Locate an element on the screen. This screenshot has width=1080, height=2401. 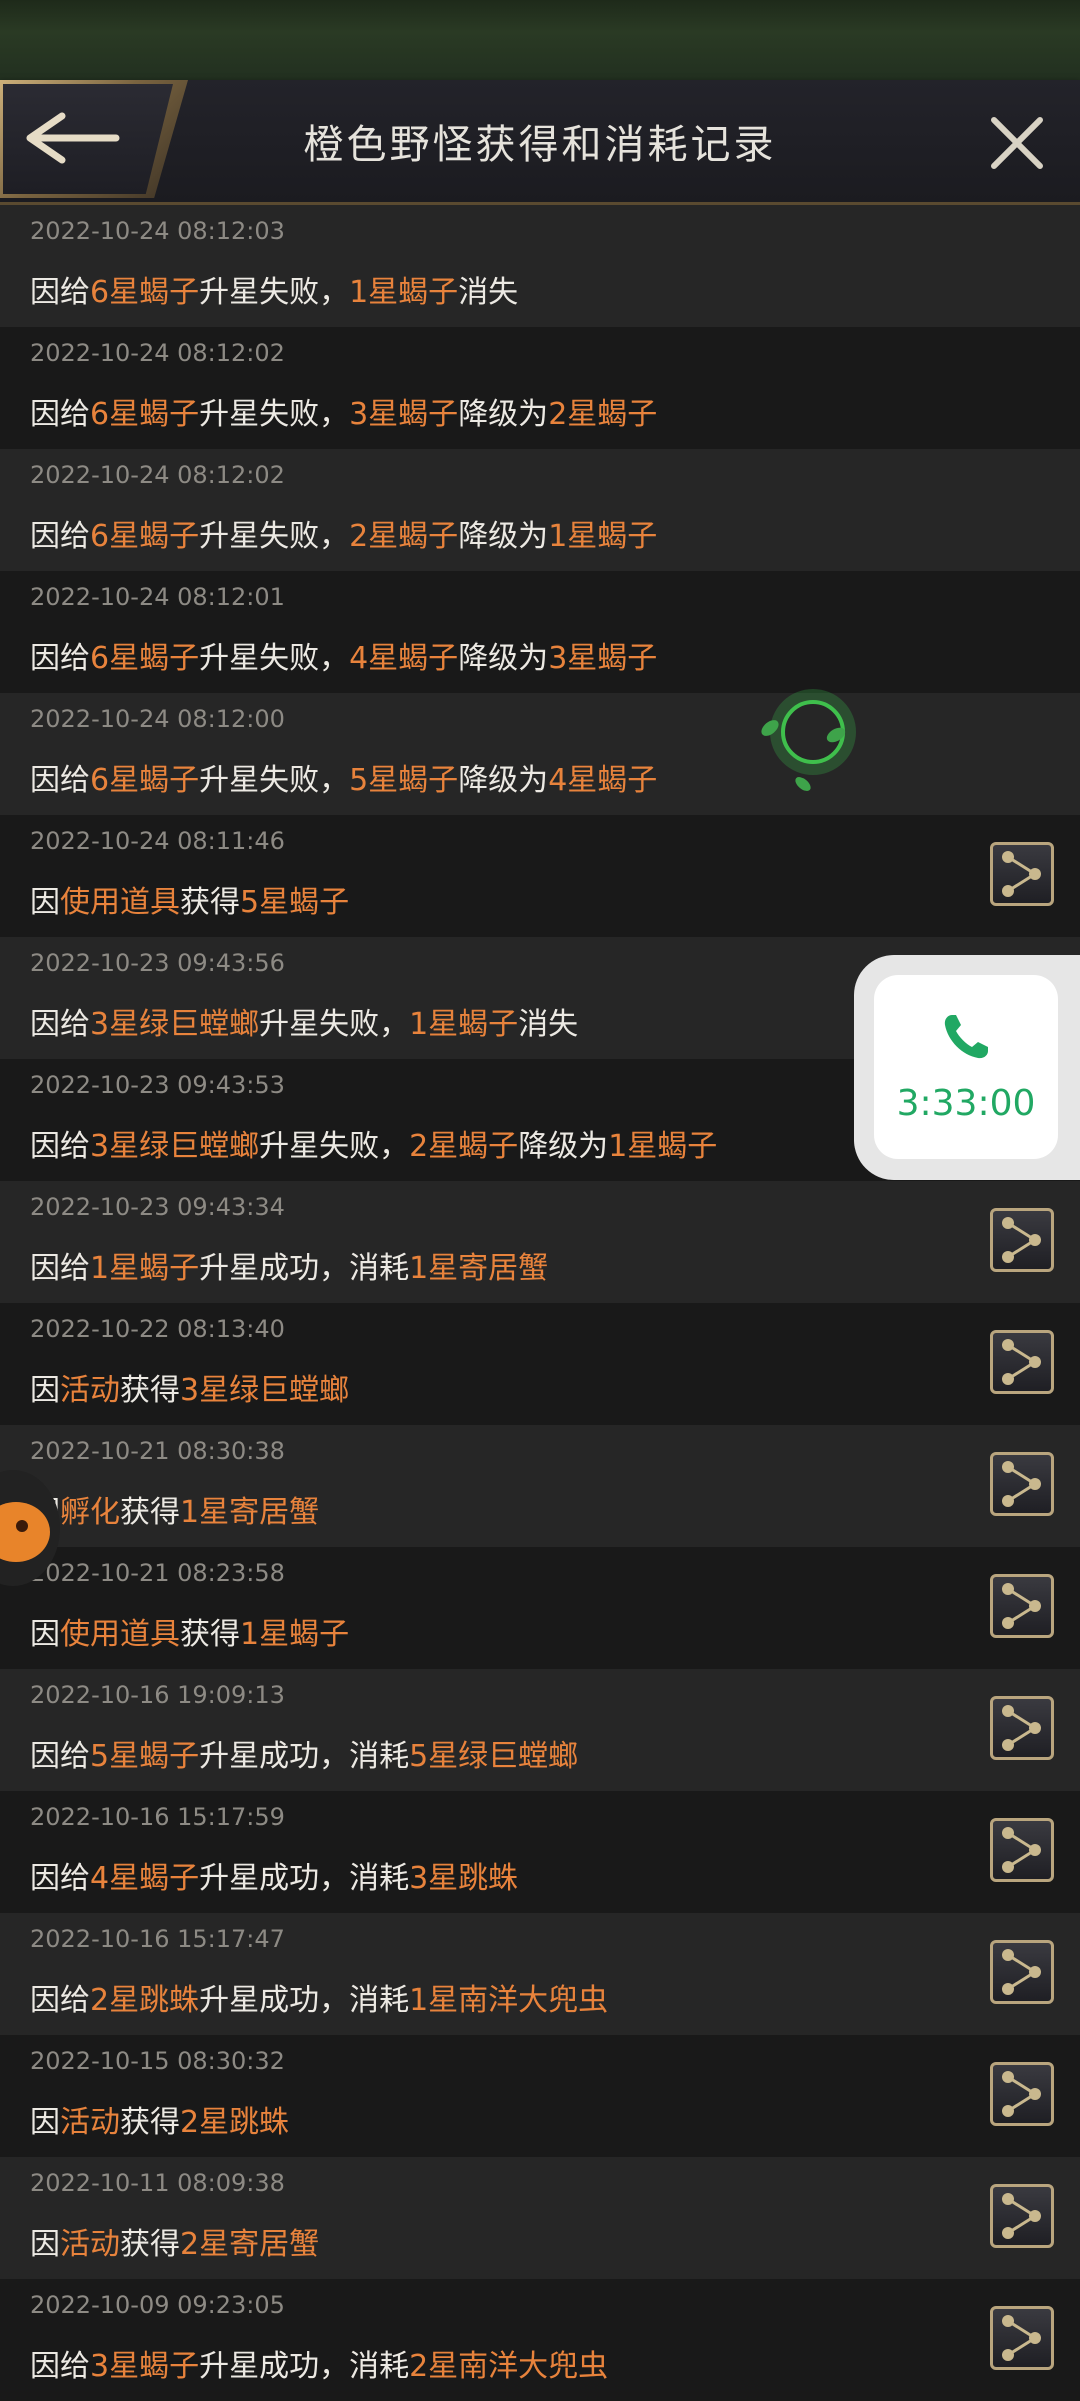
page-title: 橙色野怪获得和消耗记录 is located at coordinates (540, 145).